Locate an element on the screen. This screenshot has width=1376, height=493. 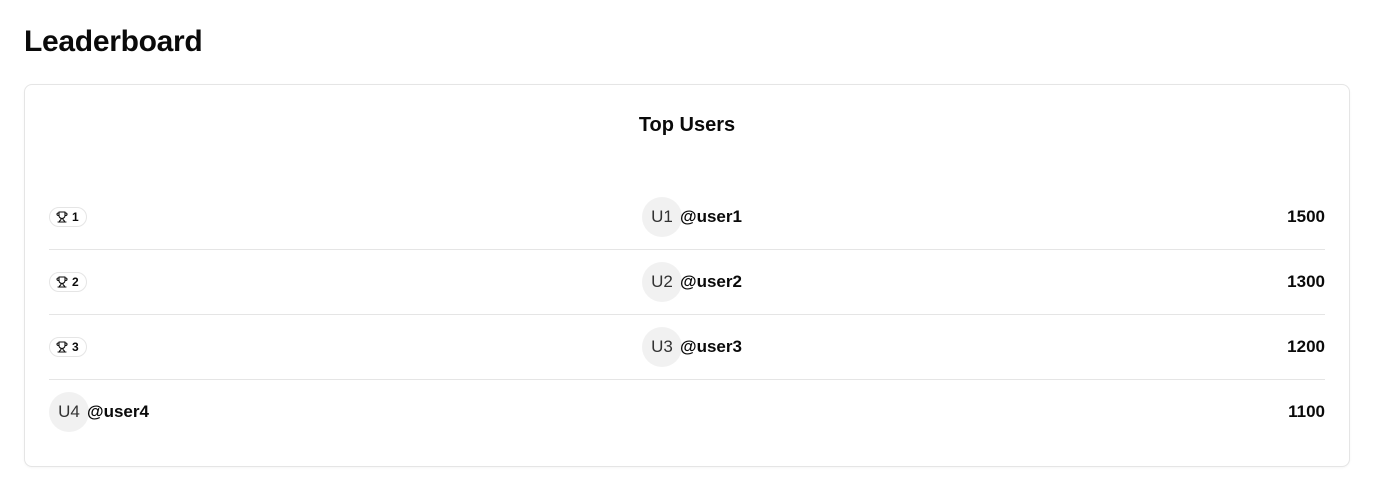
rank-number: 2 is located at coordinates (75, 282).